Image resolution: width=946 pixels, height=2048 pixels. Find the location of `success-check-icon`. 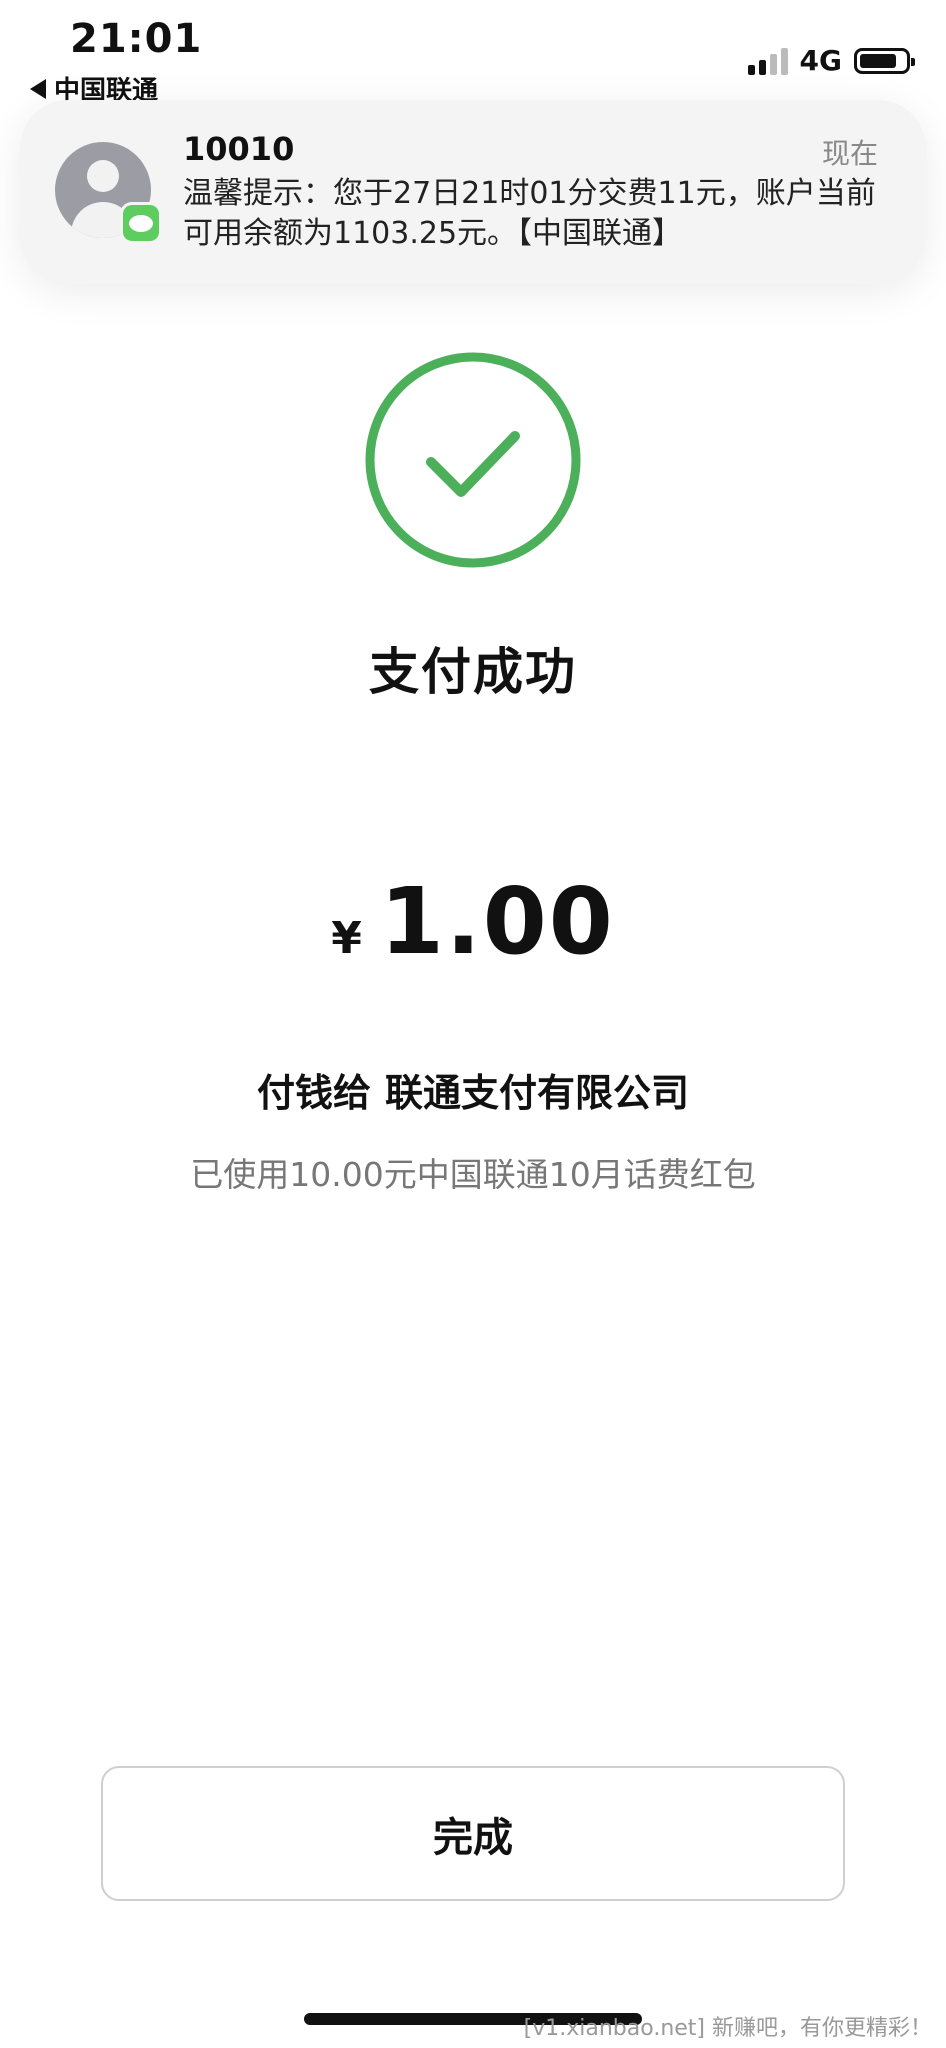

success-check-icon is located at coordinates (473, 460).